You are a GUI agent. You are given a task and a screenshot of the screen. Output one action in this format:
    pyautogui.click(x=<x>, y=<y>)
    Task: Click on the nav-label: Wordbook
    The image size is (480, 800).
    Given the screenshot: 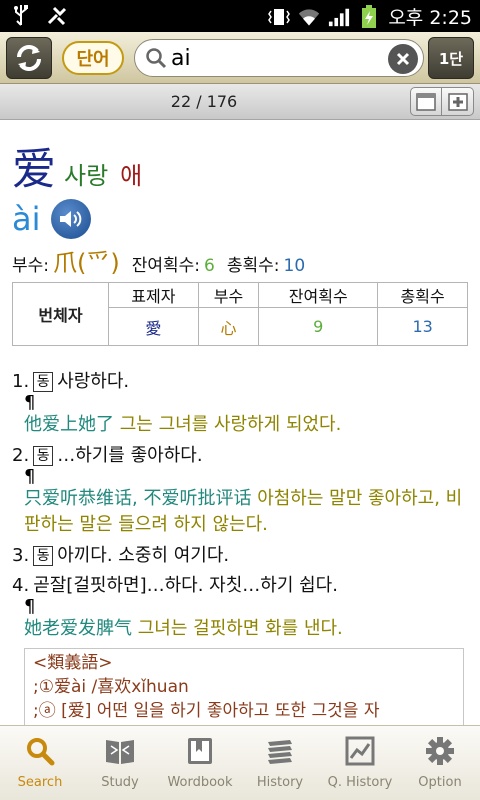 What is the action you would take?
    pyautogui.click(x=200, y=782)
    